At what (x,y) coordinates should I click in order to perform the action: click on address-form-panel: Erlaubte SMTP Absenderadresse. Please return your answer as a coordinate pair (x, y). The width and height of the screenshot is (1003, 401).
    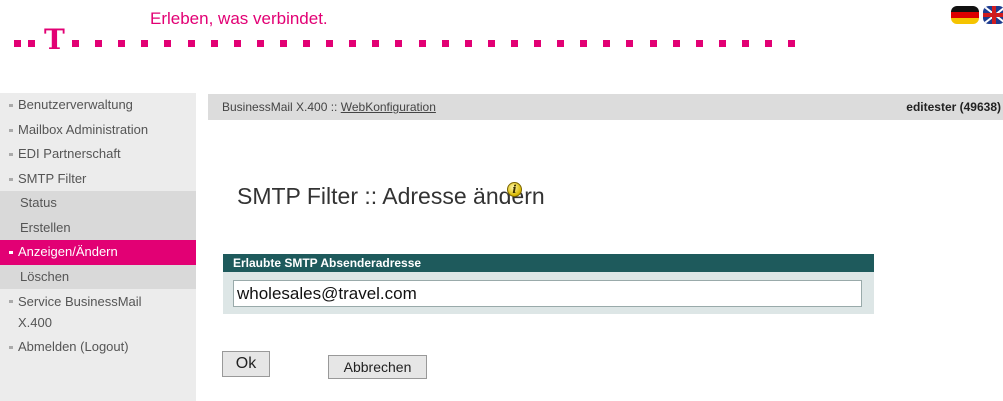
    Looking at the image, I should click on (548, 284).